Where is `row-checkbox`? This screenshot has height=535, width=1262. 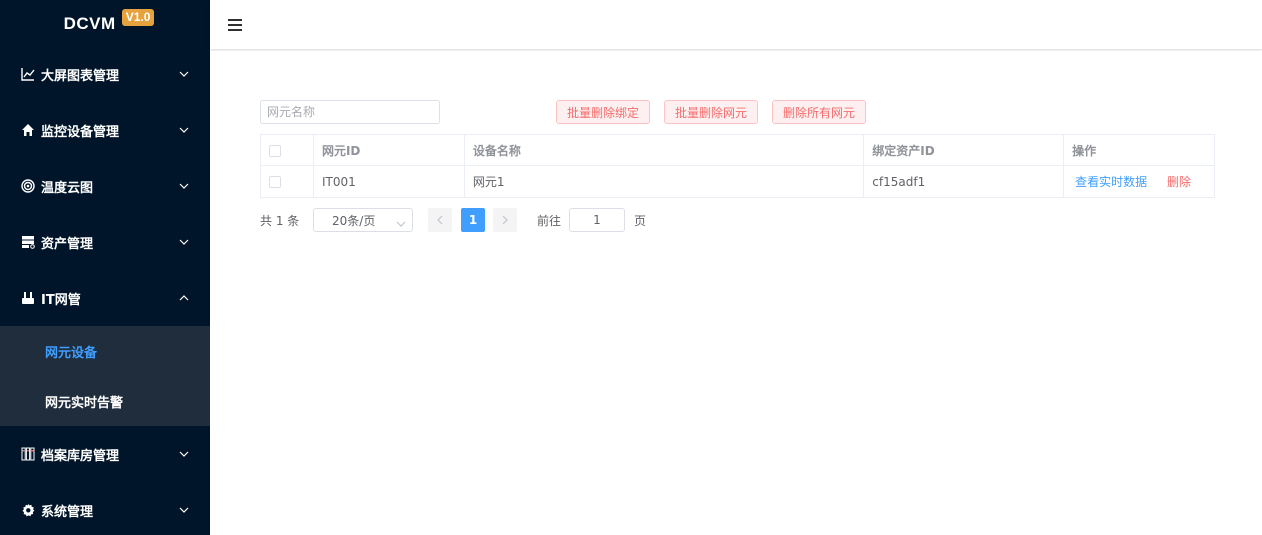
row-checkbox is located at coordinates (275, 182).